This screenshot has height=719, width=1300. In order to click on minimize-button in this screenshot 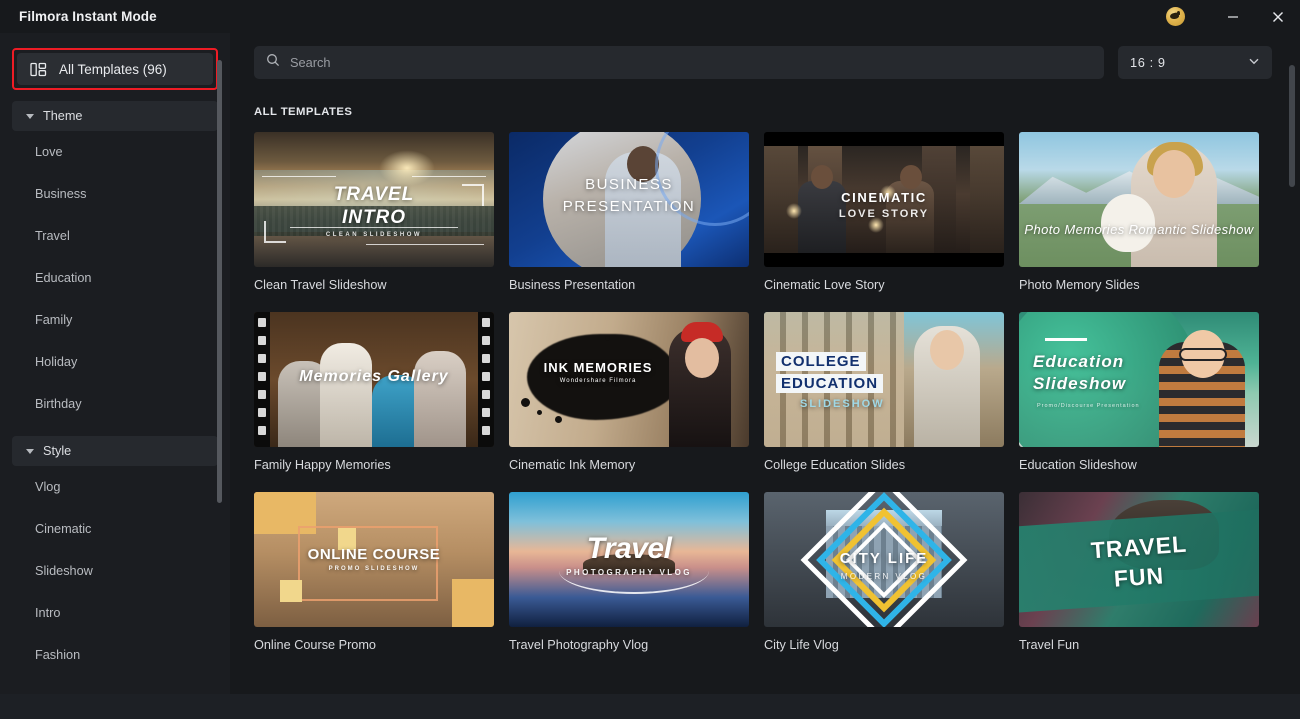, I will do `click(1232, 16)`.